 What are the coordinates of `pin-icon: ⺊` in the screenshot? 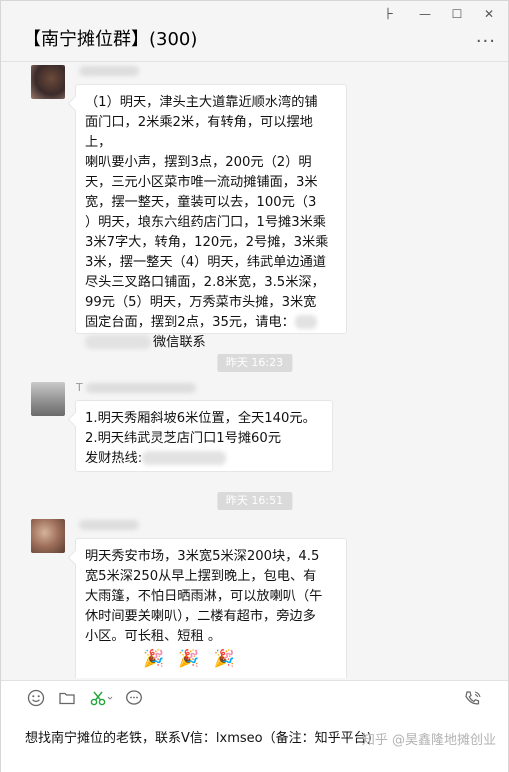 It's located at (389, 14).